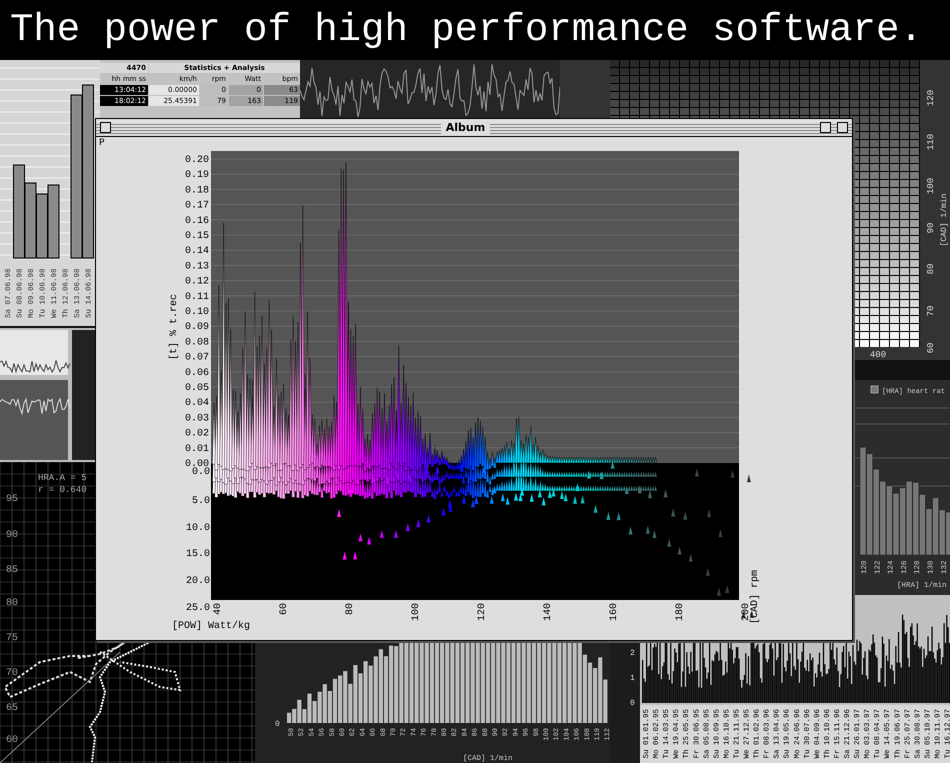  I want to click on axis-tick: 0.05, so click(196, 388).